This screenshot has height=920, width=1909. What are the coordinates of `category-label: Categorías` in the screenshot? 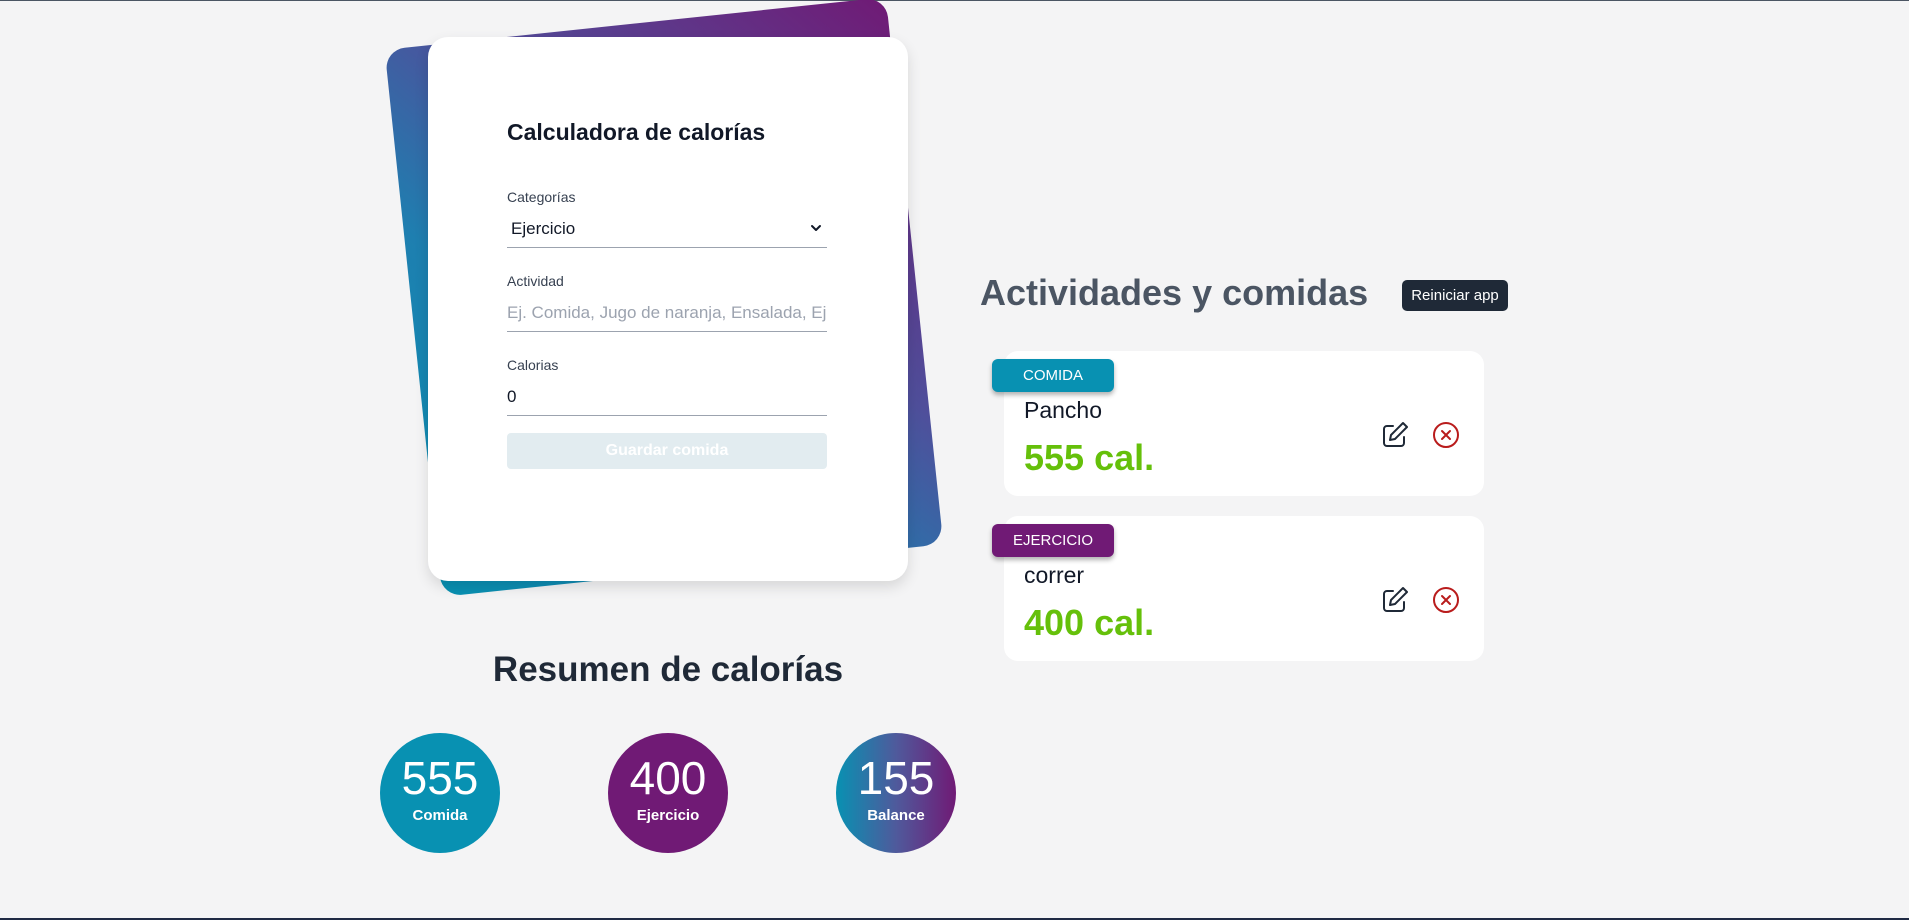 It's located at (541, 197).